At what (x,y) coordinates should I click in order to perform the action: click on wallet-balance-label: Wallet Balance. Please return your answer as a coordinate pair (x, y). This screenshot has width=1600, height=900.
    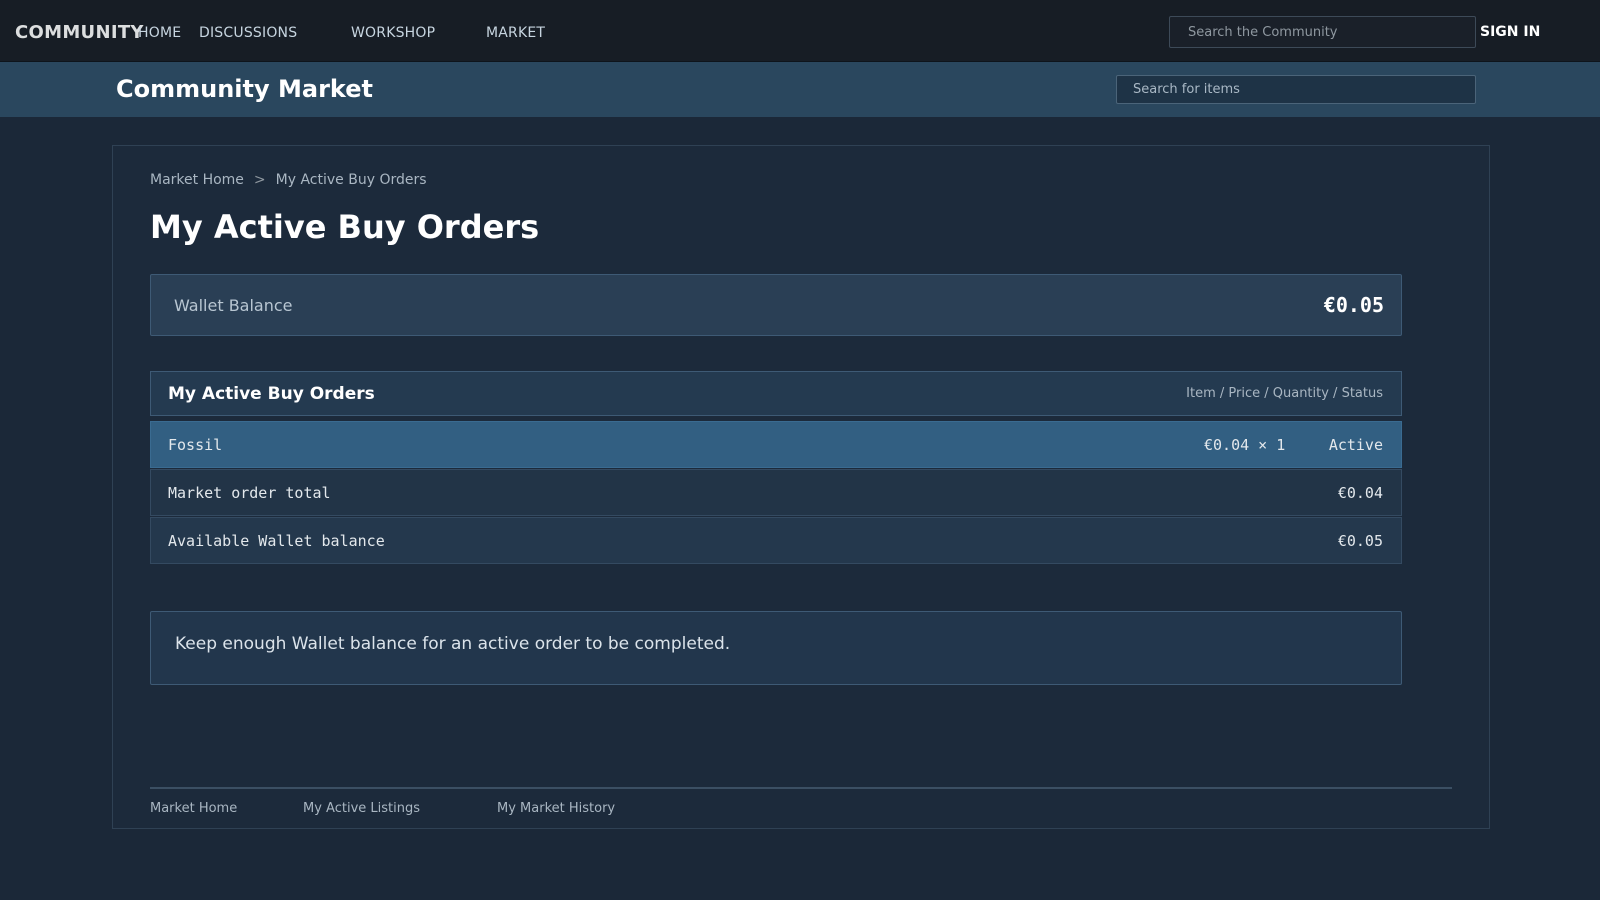
    Looking at the image, I should click on (233, 305).